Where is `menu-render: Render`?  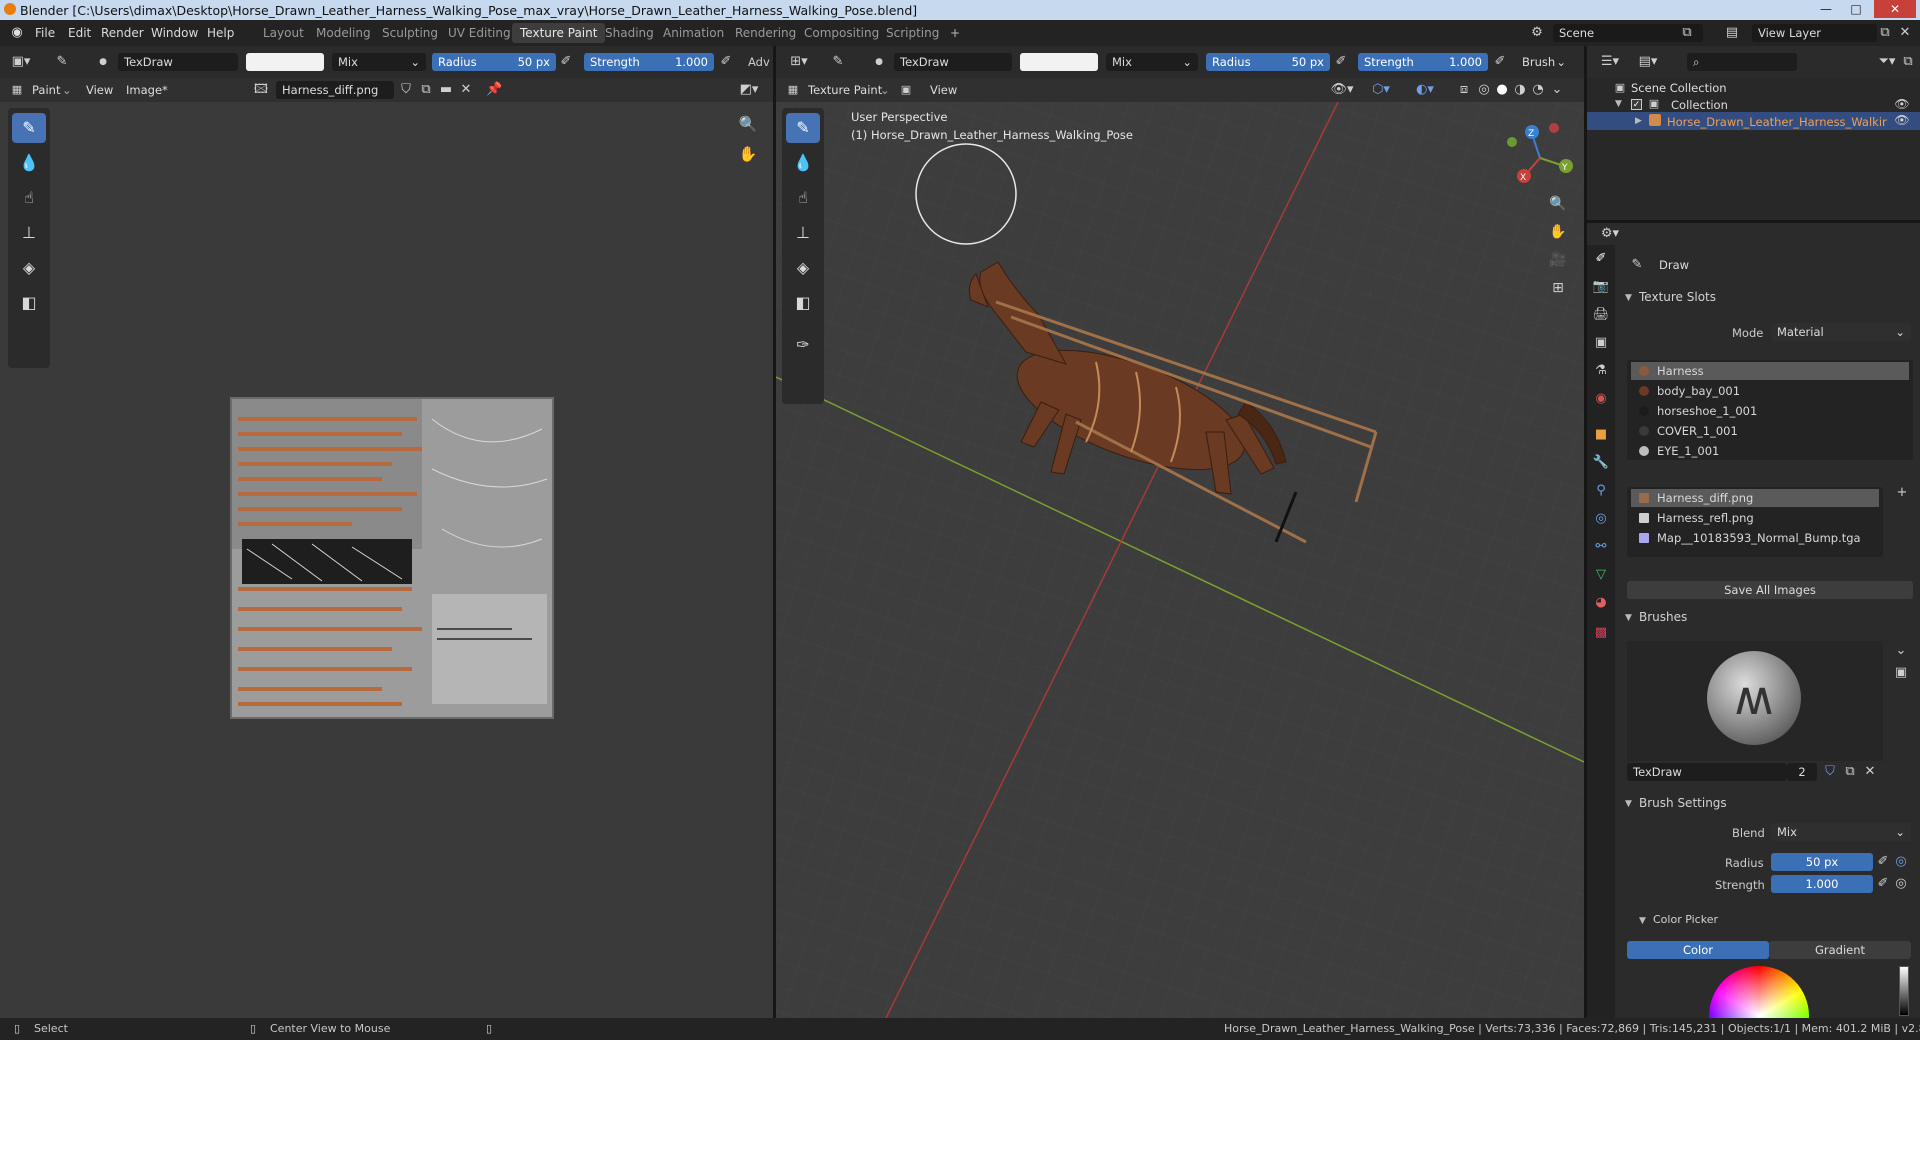 menu-render: Render is located at coordinates (122, 33).